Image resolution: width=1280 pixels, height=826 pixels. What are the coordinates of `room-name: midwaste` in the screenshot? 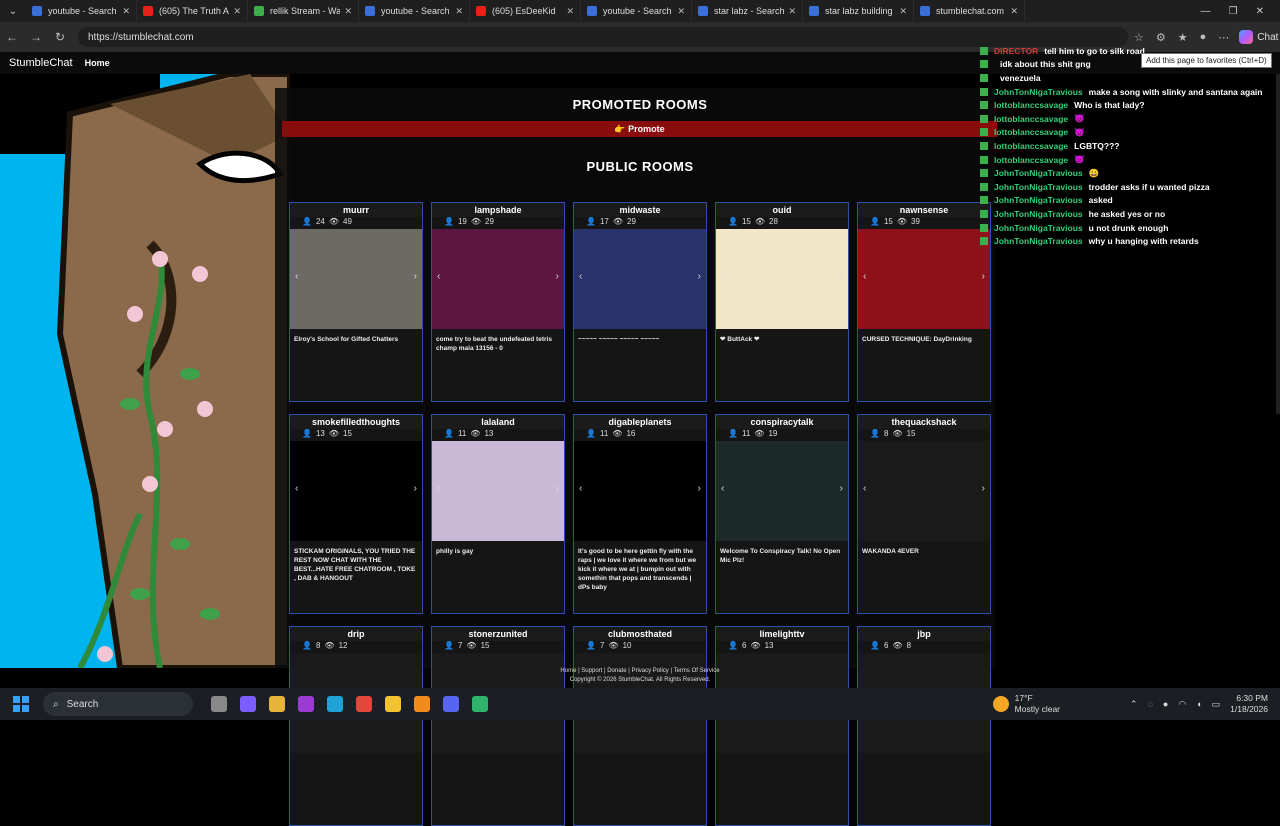 It's located at (640, 210).